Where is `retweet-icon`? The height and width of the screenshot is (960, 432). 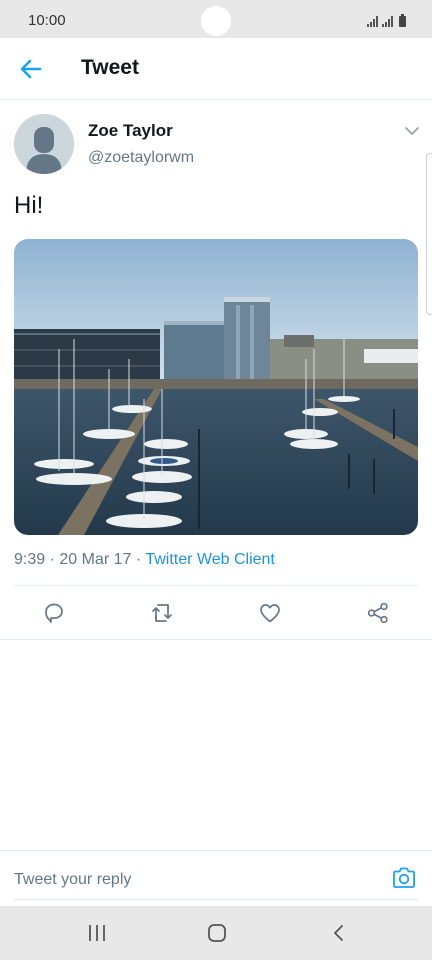 retweet-icon is located at coordinates (162, 613).